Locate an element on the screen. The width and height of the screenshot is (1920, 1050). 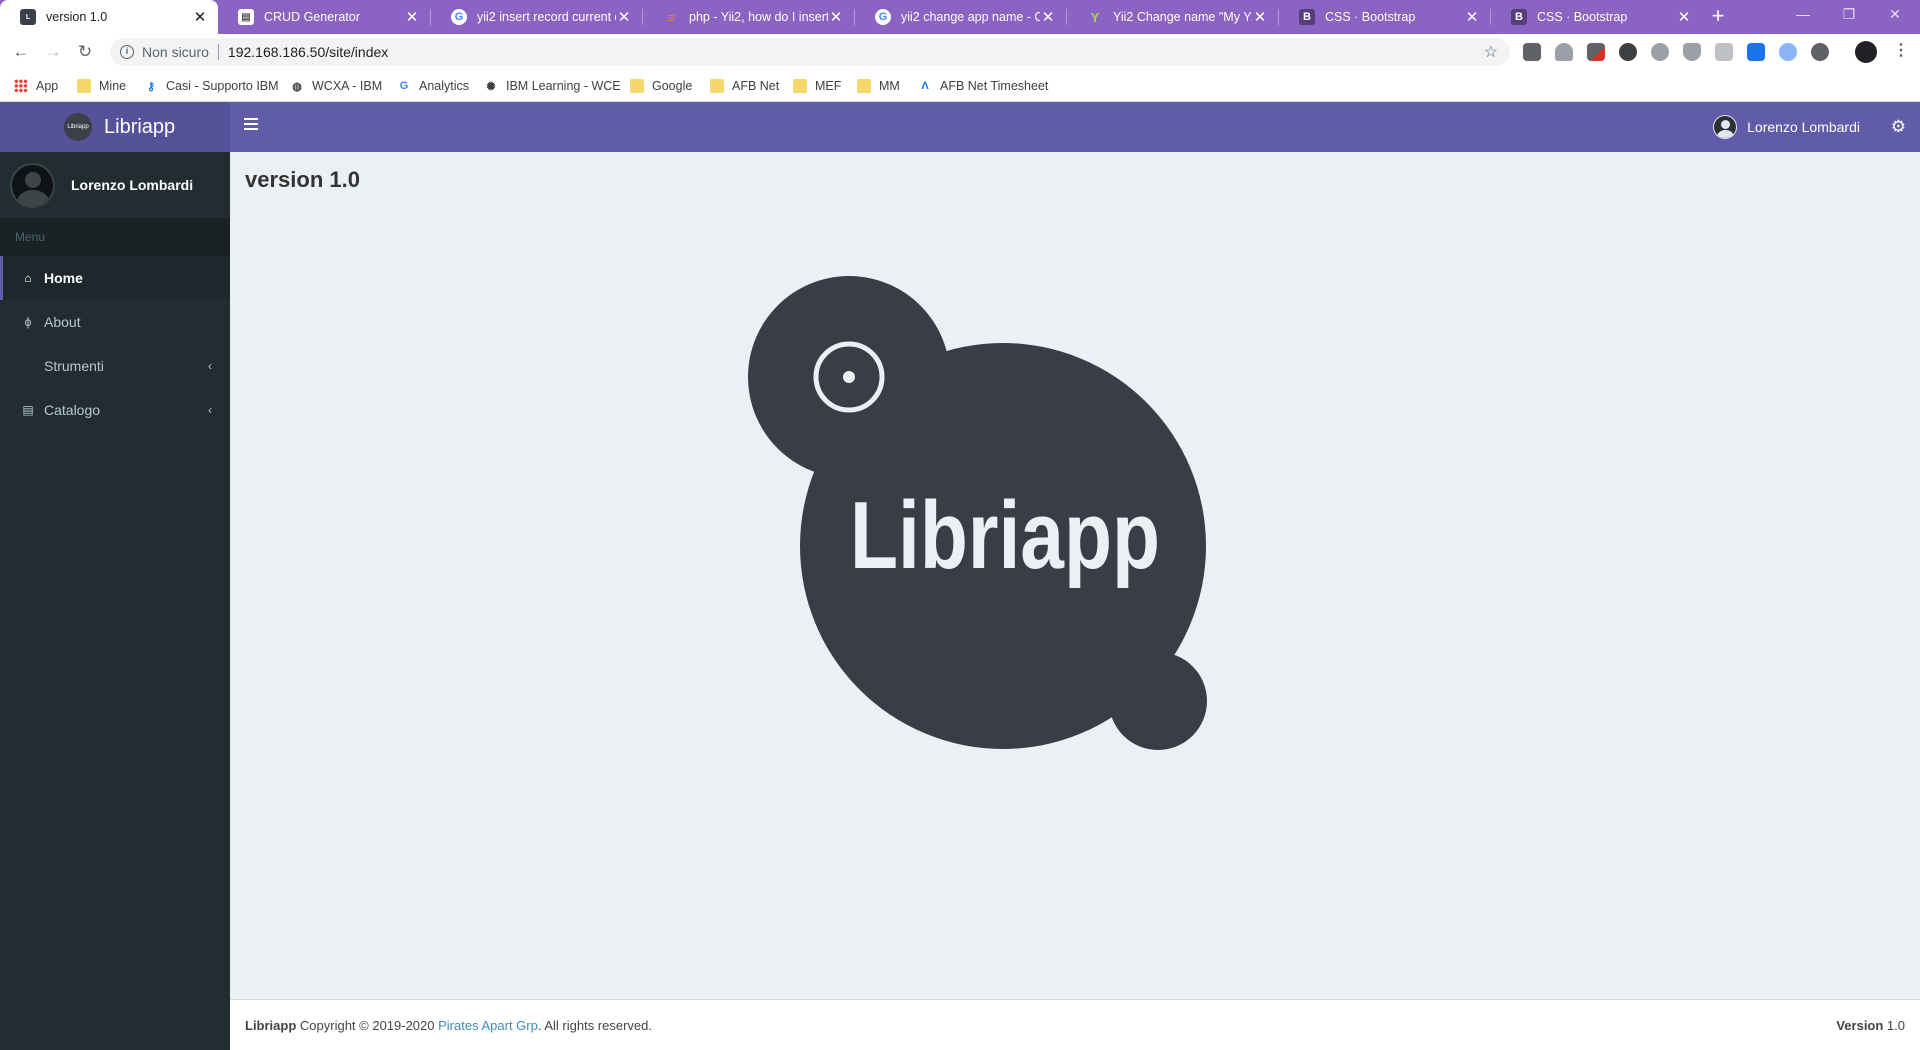
atlassian-icon: Λ is located at coordinates (925, 86).